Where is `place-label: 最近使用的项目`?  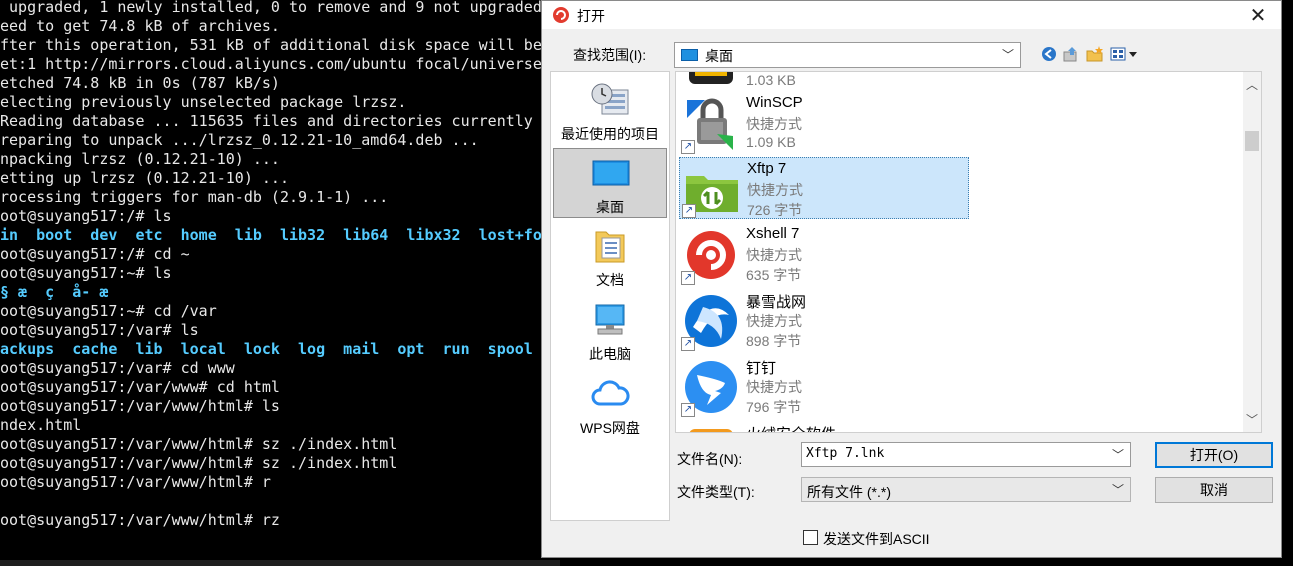 place-label: 最近使用的项目 is located at coordinates (610, 134).